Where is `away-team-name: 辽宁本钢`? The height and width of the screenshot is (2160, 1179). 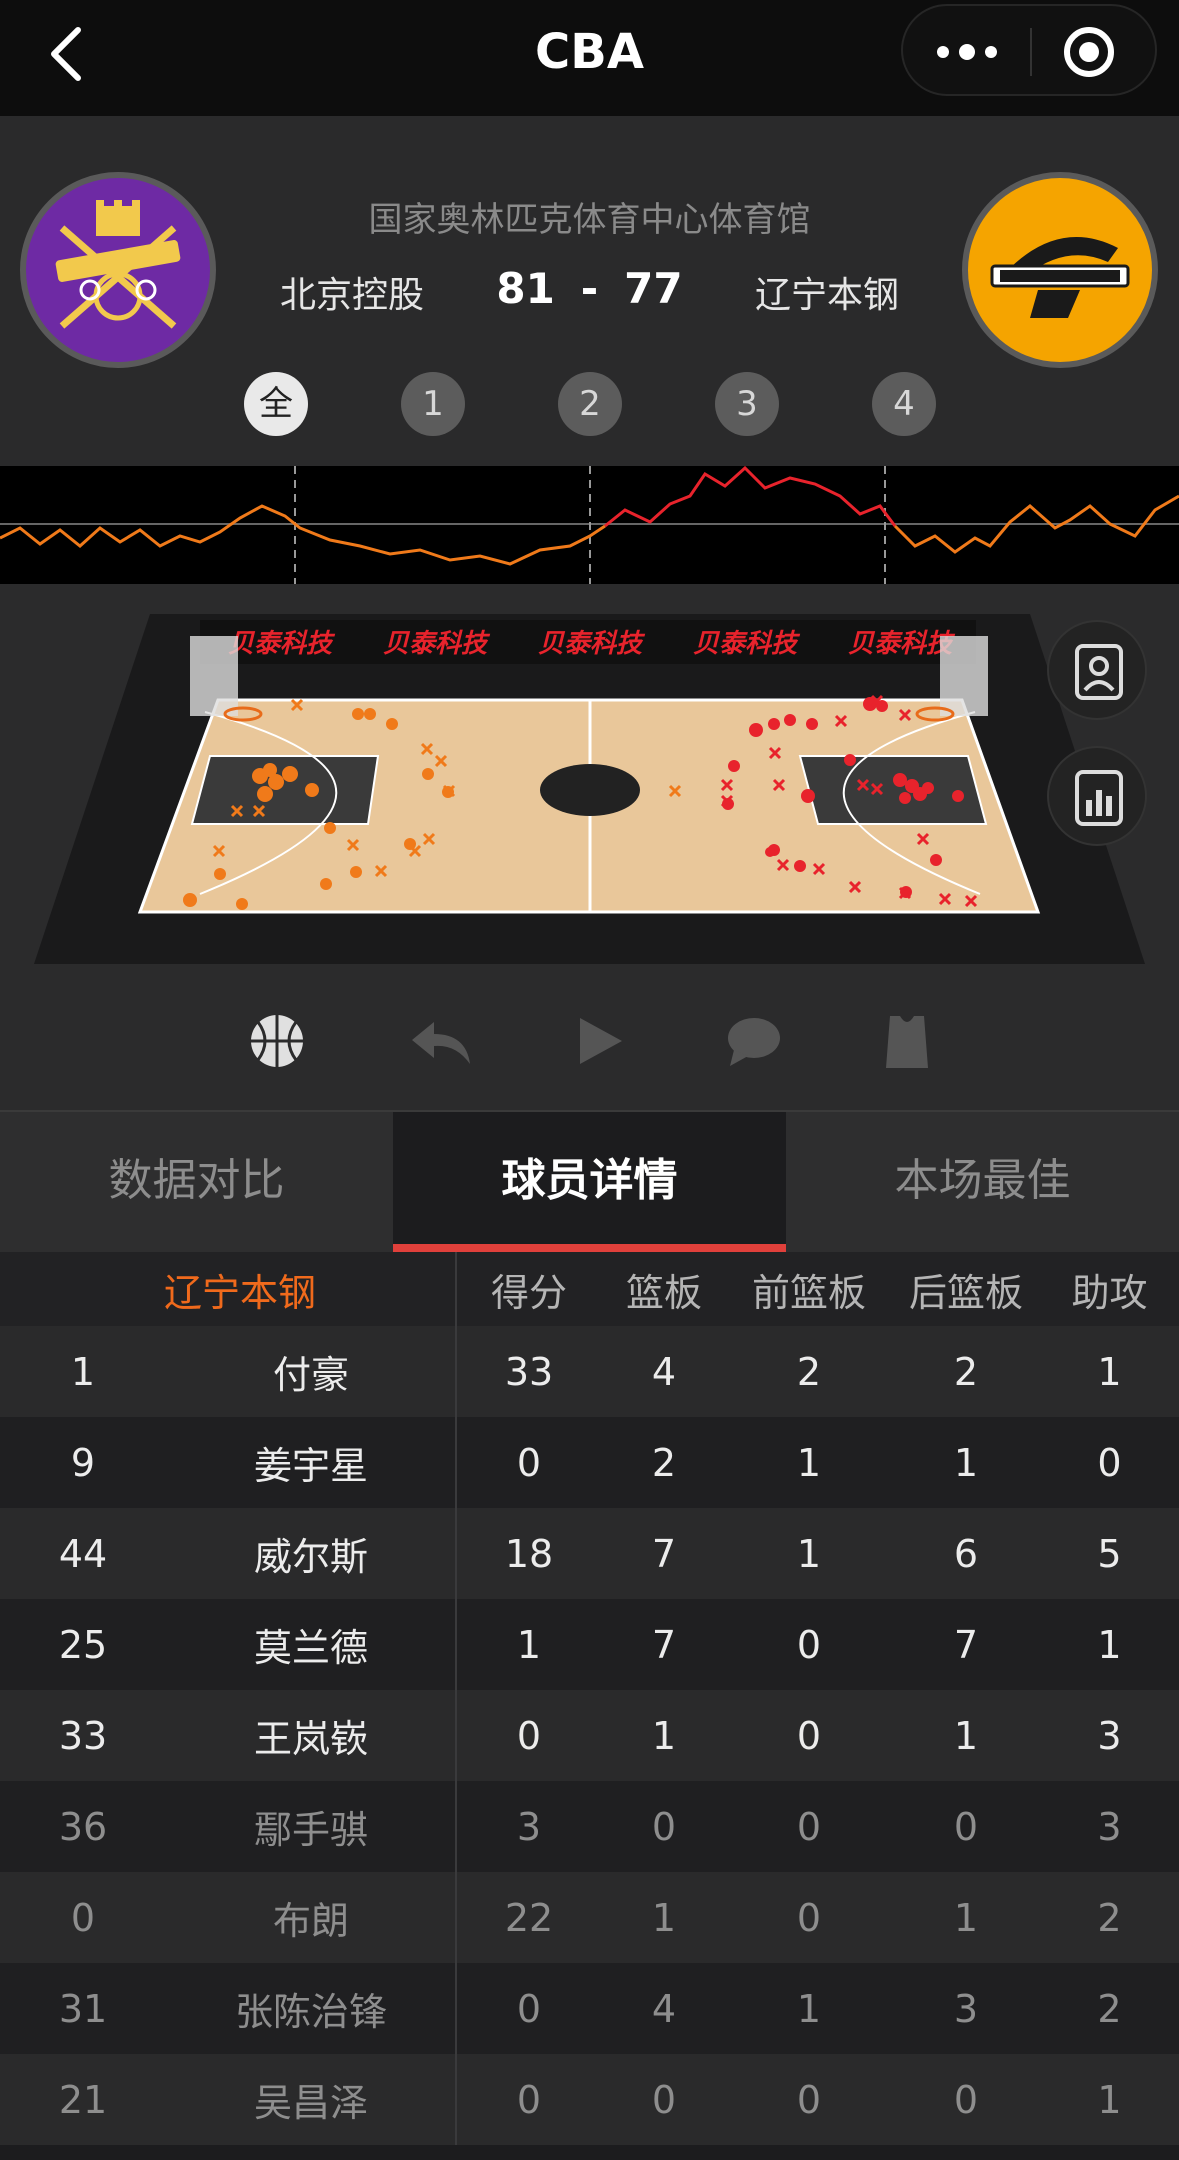 away-team-name: 辽宁本钢 is located at coordinates (827, 295).